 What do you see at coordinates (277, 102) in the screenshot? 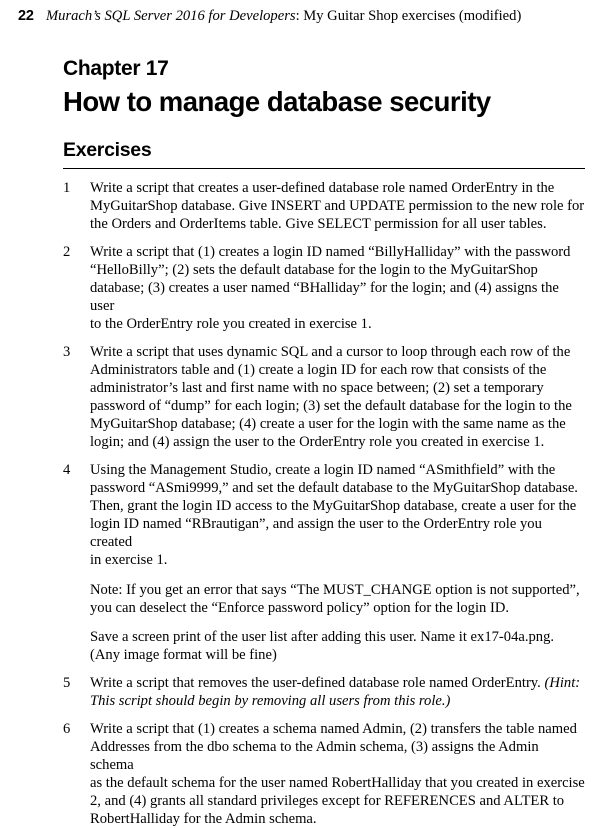
I see `chapter-title: How to manage database security` at bounding box center [277, 102].